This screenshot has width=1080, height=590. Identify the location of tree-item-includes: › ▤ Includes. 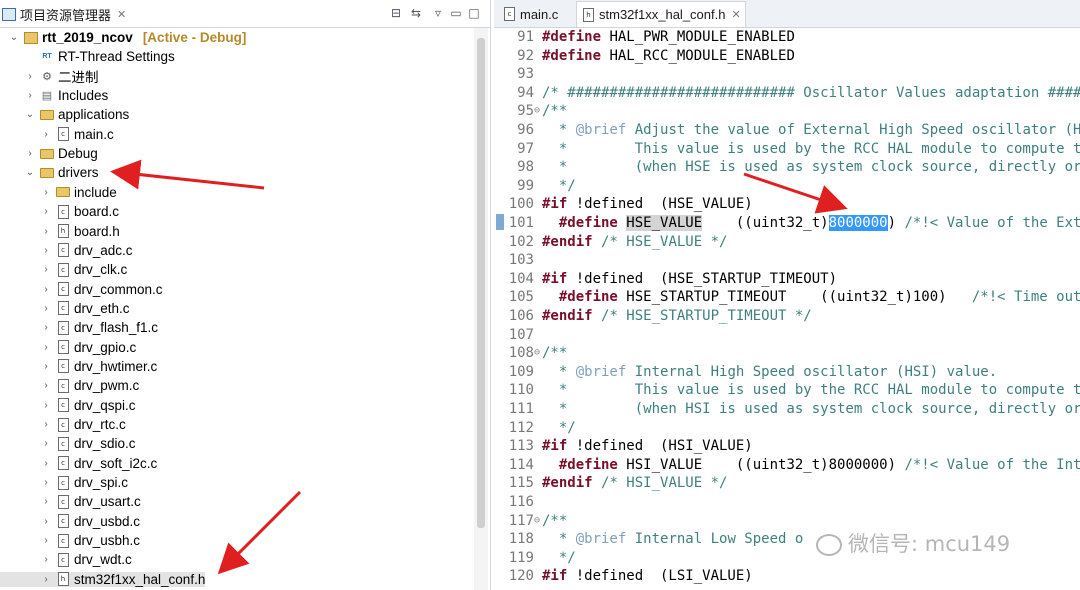
(244, 95).